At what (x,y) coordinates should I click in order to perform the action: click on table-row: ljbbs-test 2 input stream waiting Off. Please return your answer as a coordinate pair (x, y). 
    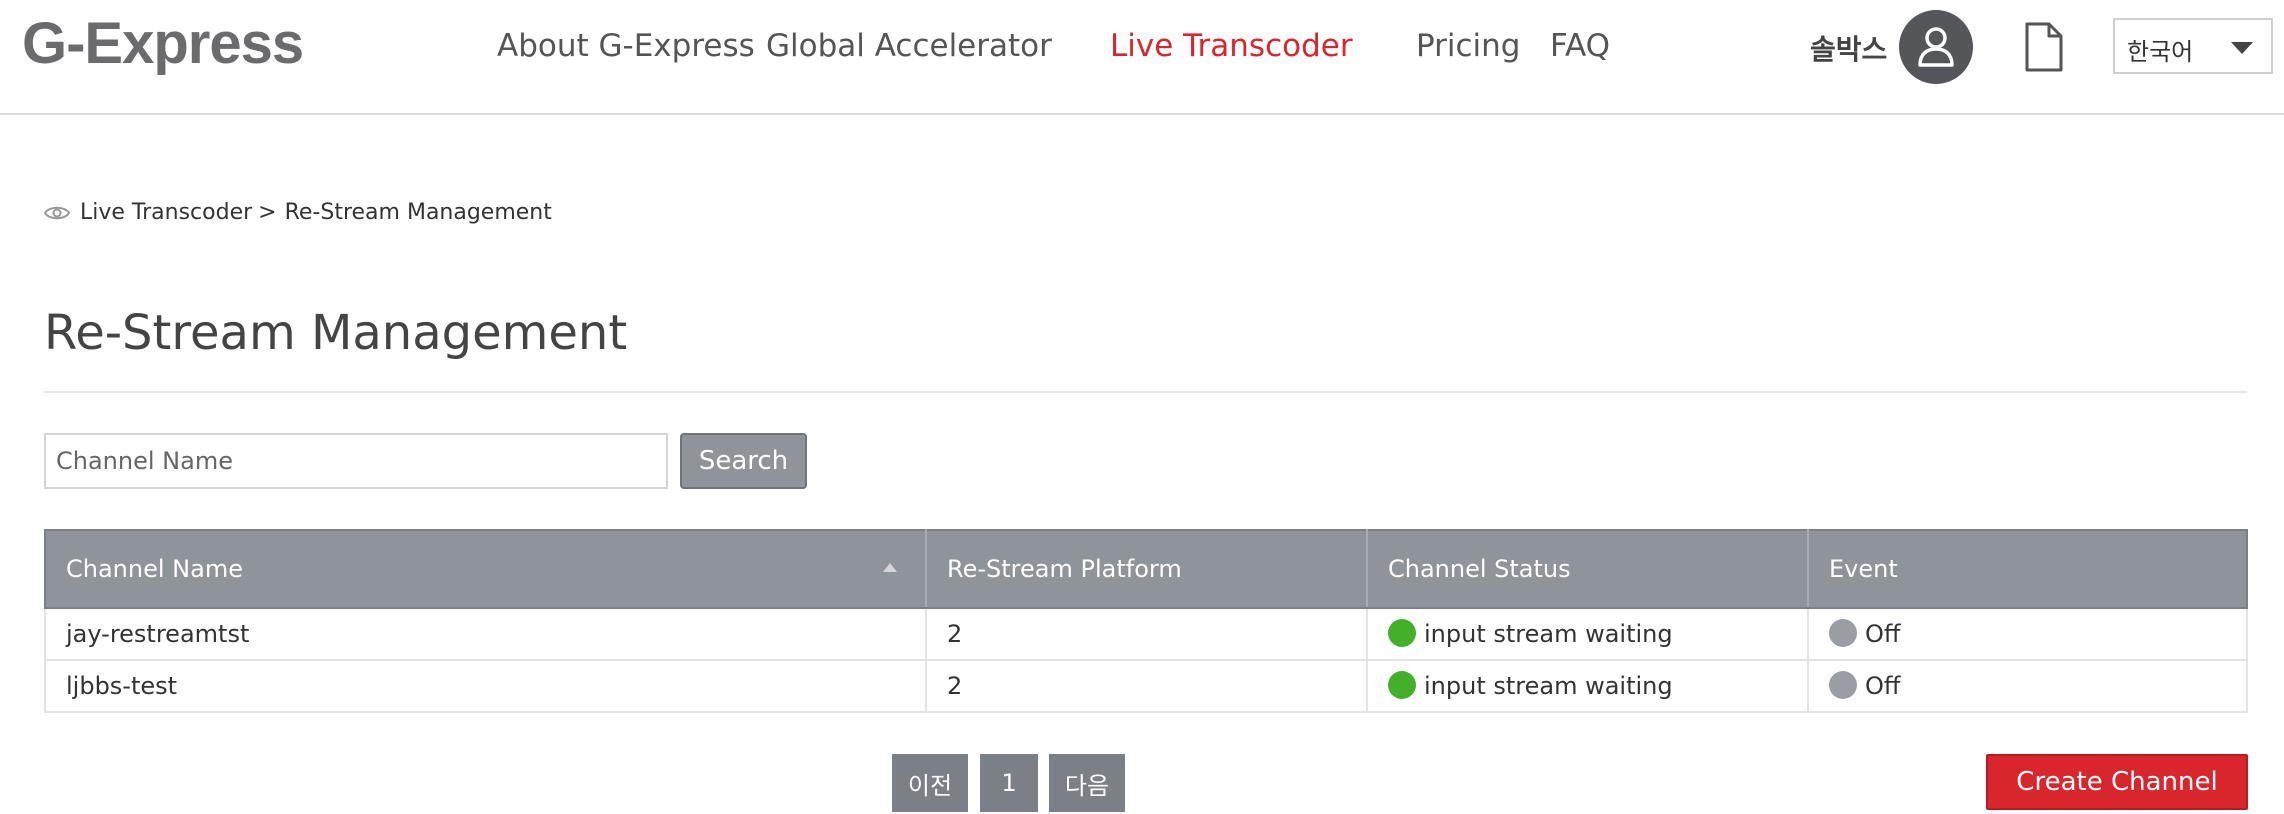
    Looking at the image, I should click on (1146, 686).